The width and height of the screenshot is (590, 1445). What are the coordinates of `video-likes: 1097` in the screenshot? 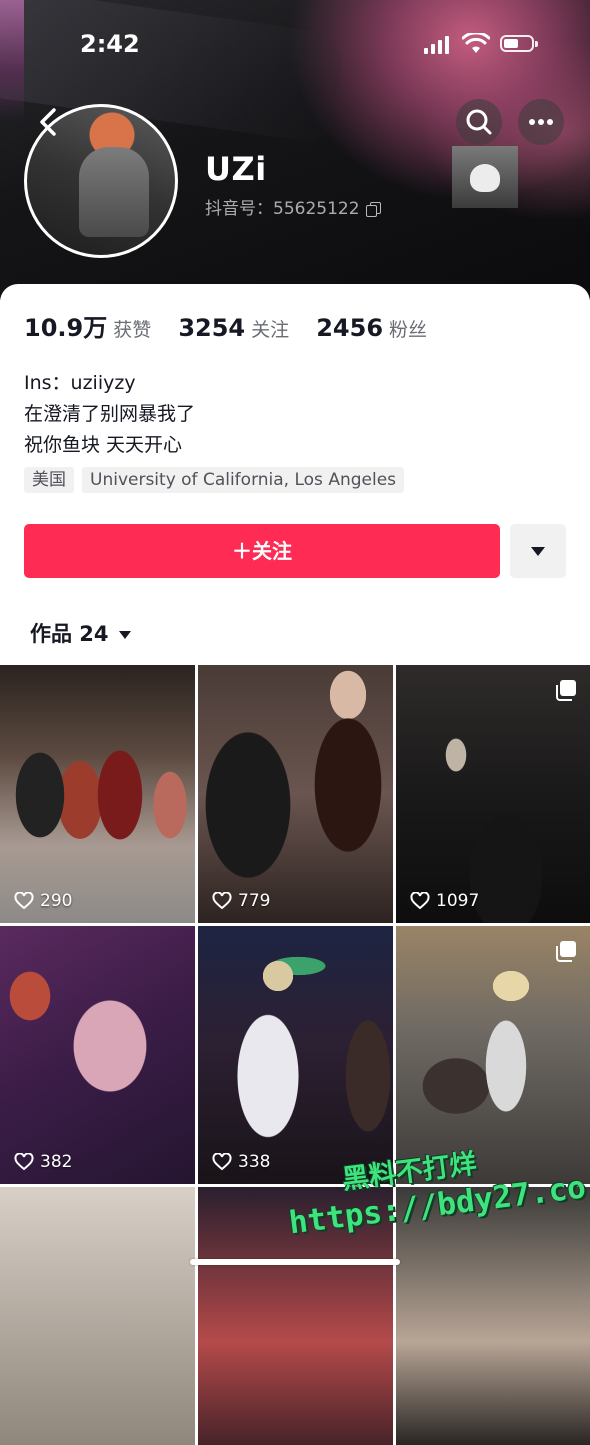 It's located at (444, 901).